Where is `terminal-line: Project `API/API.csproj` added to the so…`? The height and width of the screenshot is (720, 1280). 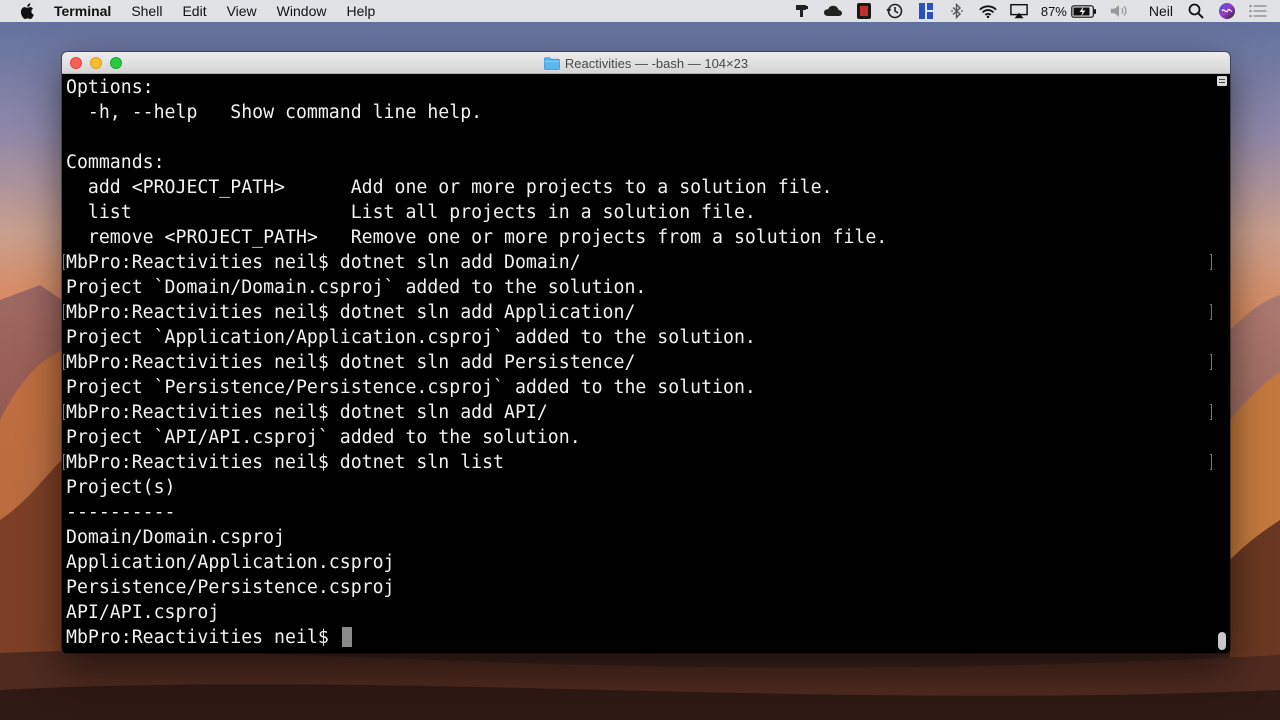 terminal-line: Project `API/API.csproj` added to the so… is located at coordinates (323, 437).